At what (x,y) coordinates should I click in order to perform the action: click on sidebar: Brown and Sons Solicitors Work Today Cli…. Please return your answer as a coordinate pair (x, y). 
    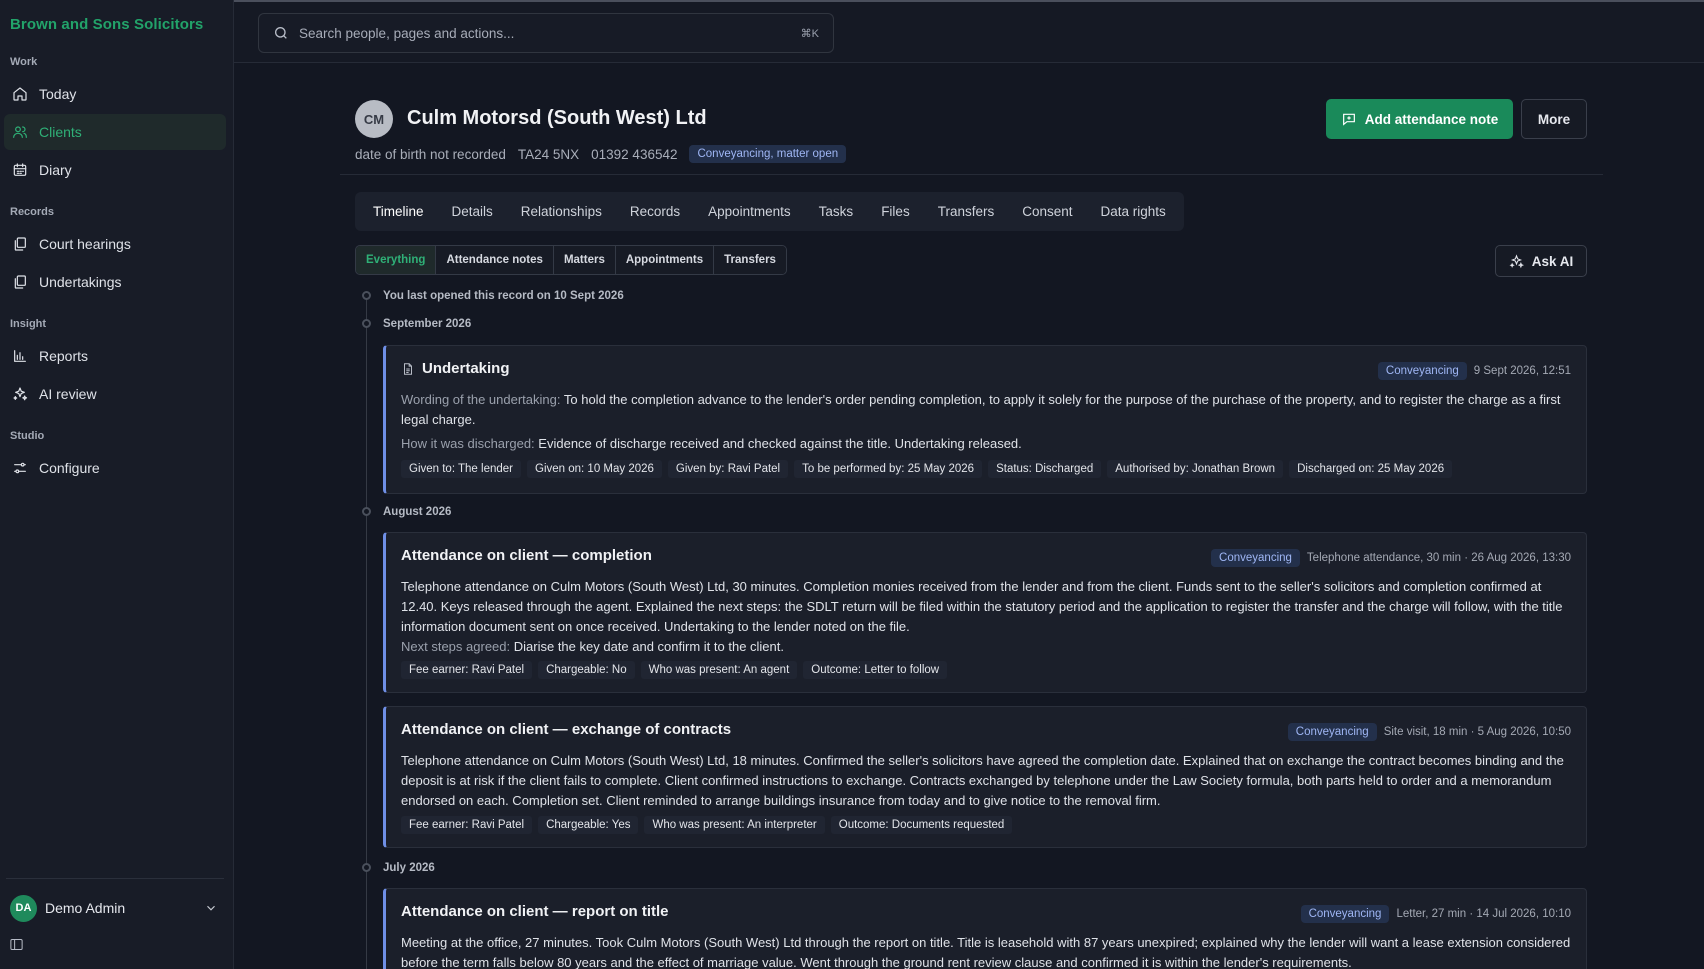
    Looking at the image, I should click on (117, 484).